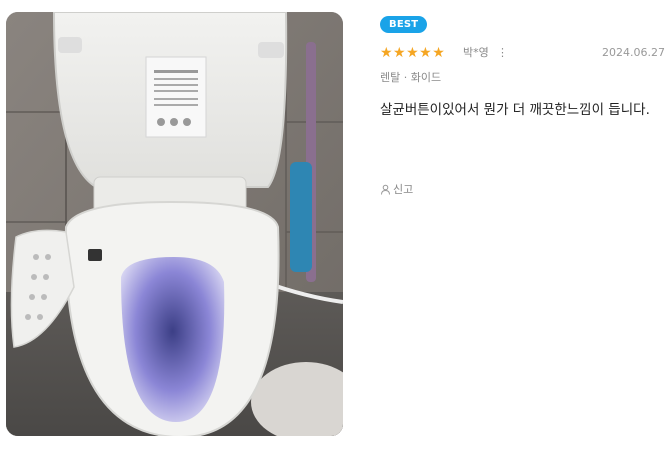 This screenshot has height=449, width=671. Describe the element at coordinates (404, 24) in the screenshot. I see `best-badge: BEST` at that location.